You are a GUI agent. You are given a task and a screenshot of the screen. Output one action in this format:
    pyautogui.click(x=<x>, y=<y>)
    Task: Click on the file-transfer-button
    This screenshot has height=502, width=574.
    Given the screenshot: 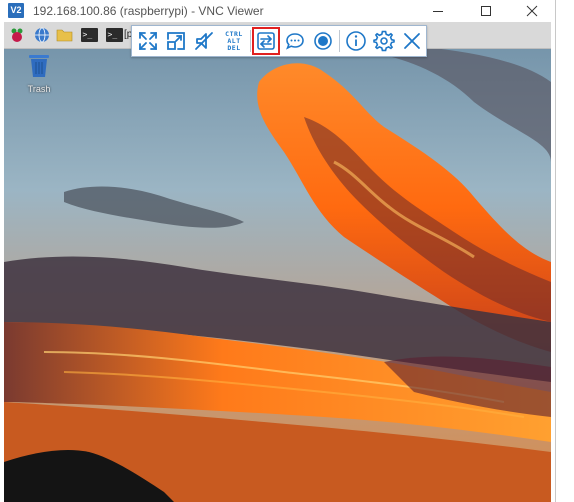 What is the action you would take?
    pyautogui.click(x=266, y=41)
    